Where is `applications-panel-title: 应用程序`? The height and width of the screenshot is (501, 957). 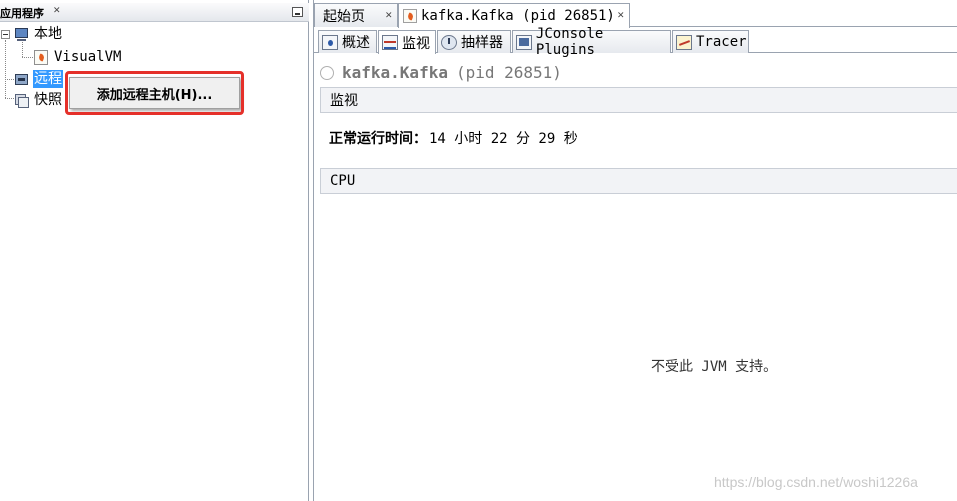
applications-panel-title: 应用程序 is located at coordinates (22, 13).